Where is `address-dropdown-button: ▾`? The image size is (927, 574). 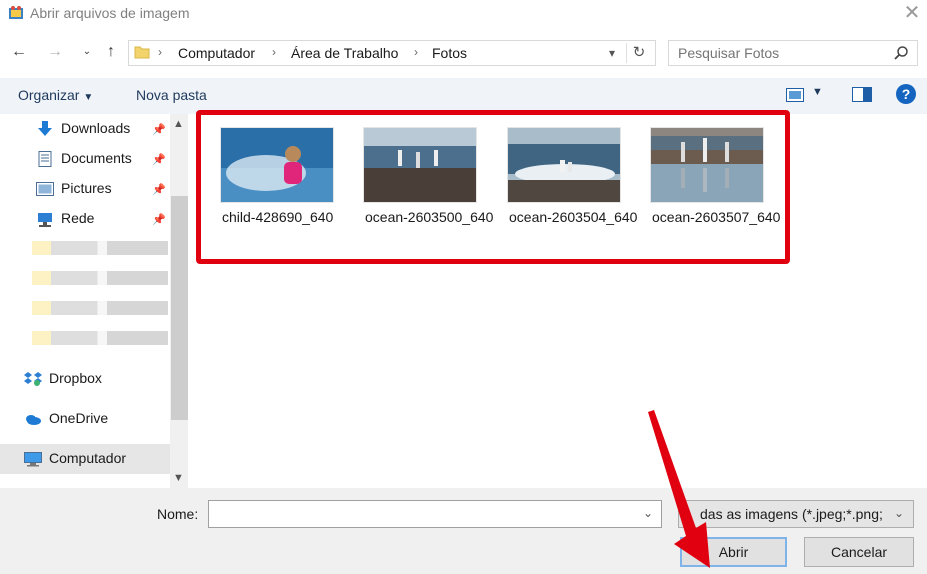 address-dropdown-button: ▾ is located at coordinates (612, 53).